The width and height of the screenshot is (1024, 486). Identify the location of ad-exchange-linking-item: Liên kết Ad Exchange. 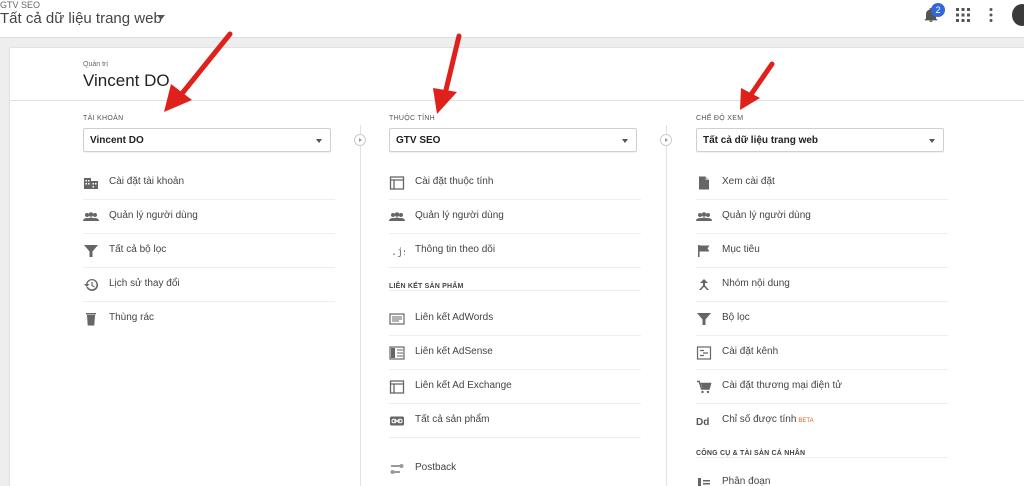
(515, 387).